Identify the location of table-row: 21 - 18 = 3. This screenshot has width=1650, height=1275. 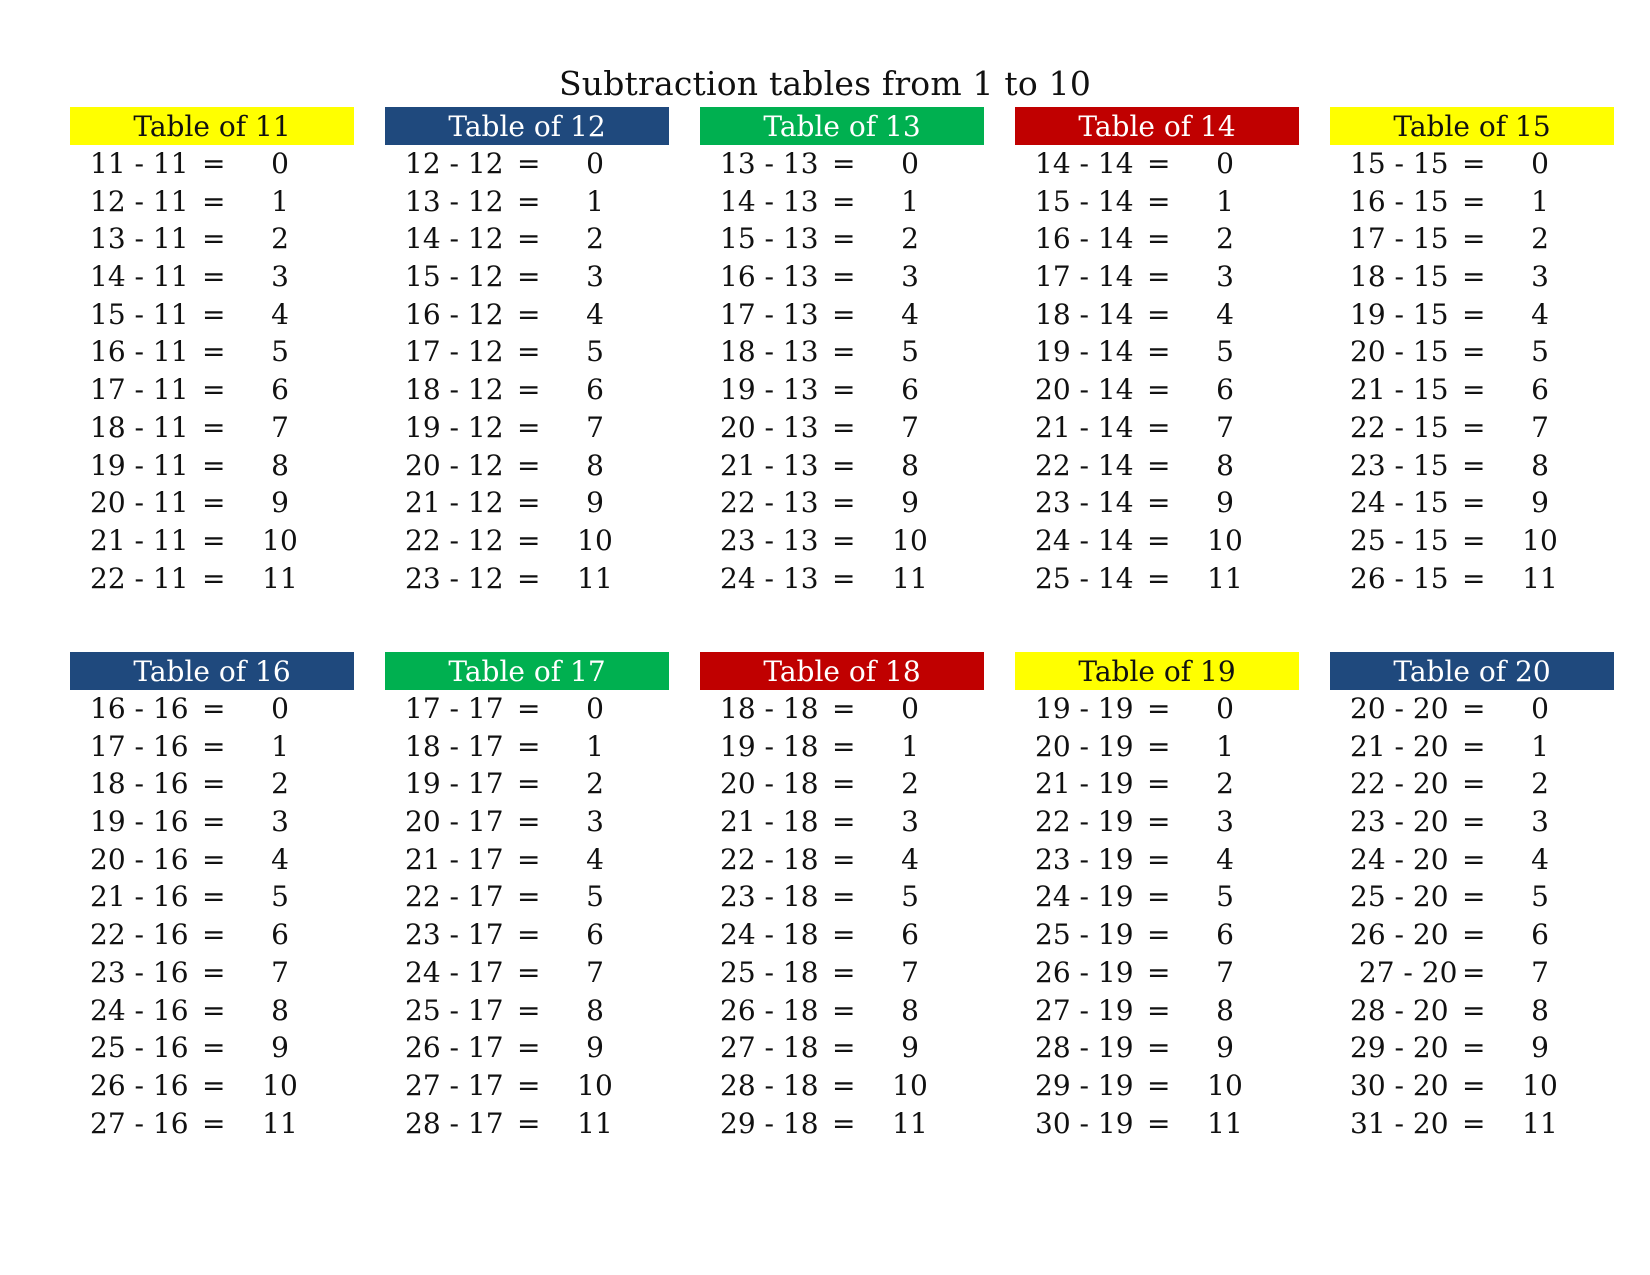
(842, 822).